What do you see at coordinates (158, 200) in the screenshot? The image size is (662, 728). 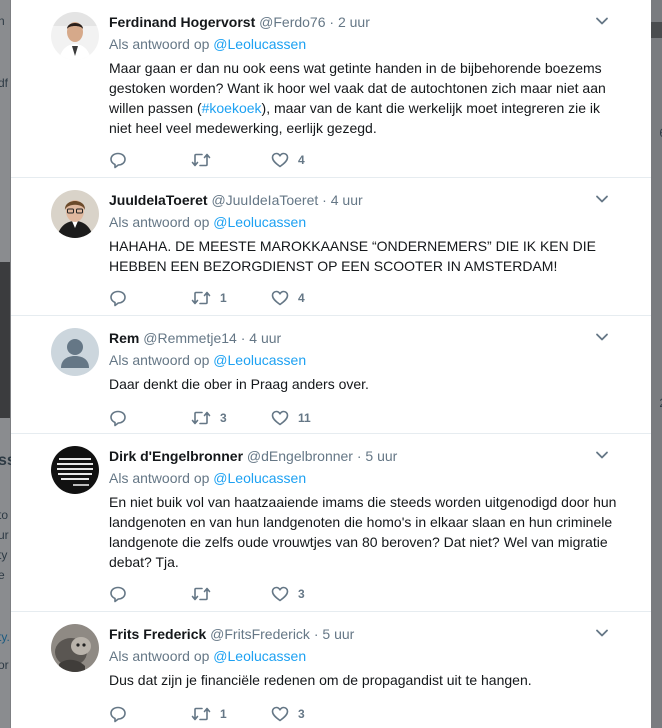 I see `display-name: JuuIdeIaToeret` at bounding box center [158, 200].